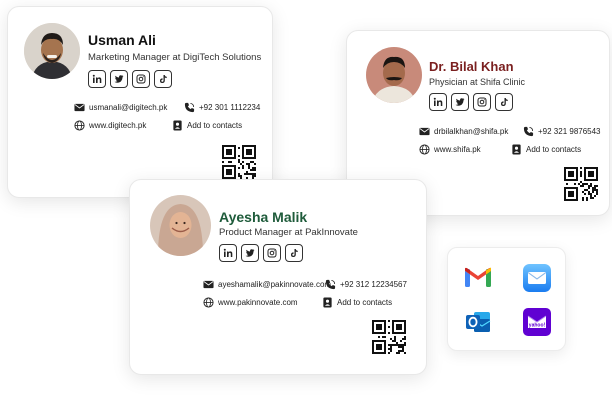 The height and width of the screenshot is (408, 612). I want to click on person-role: Product Manager at PakInnovate, so click(288, 232).